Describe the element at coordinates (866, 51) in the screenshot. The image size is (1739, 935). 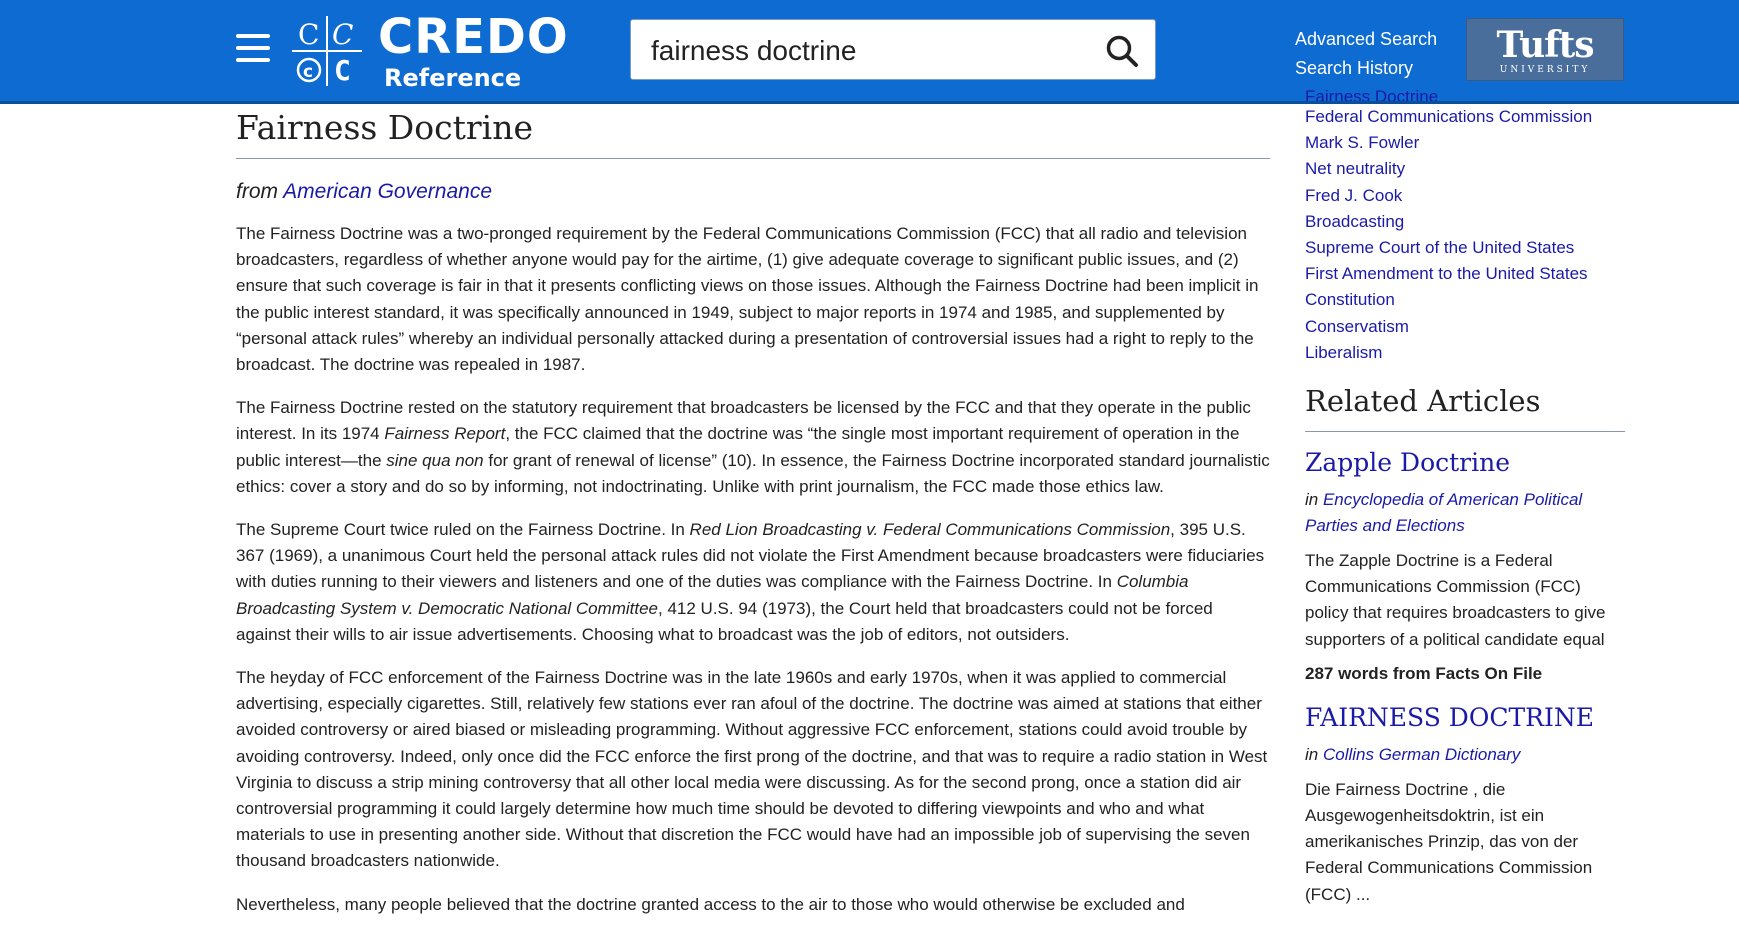
I see `search-input` at that location.